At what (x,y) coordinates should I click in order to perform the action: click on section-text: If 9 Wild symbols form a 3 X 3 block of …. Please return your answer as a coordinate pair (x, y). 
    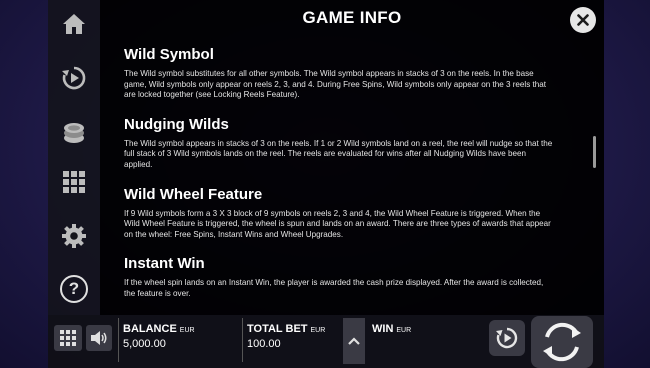
    Looking at the image, I should click on (337, 223).